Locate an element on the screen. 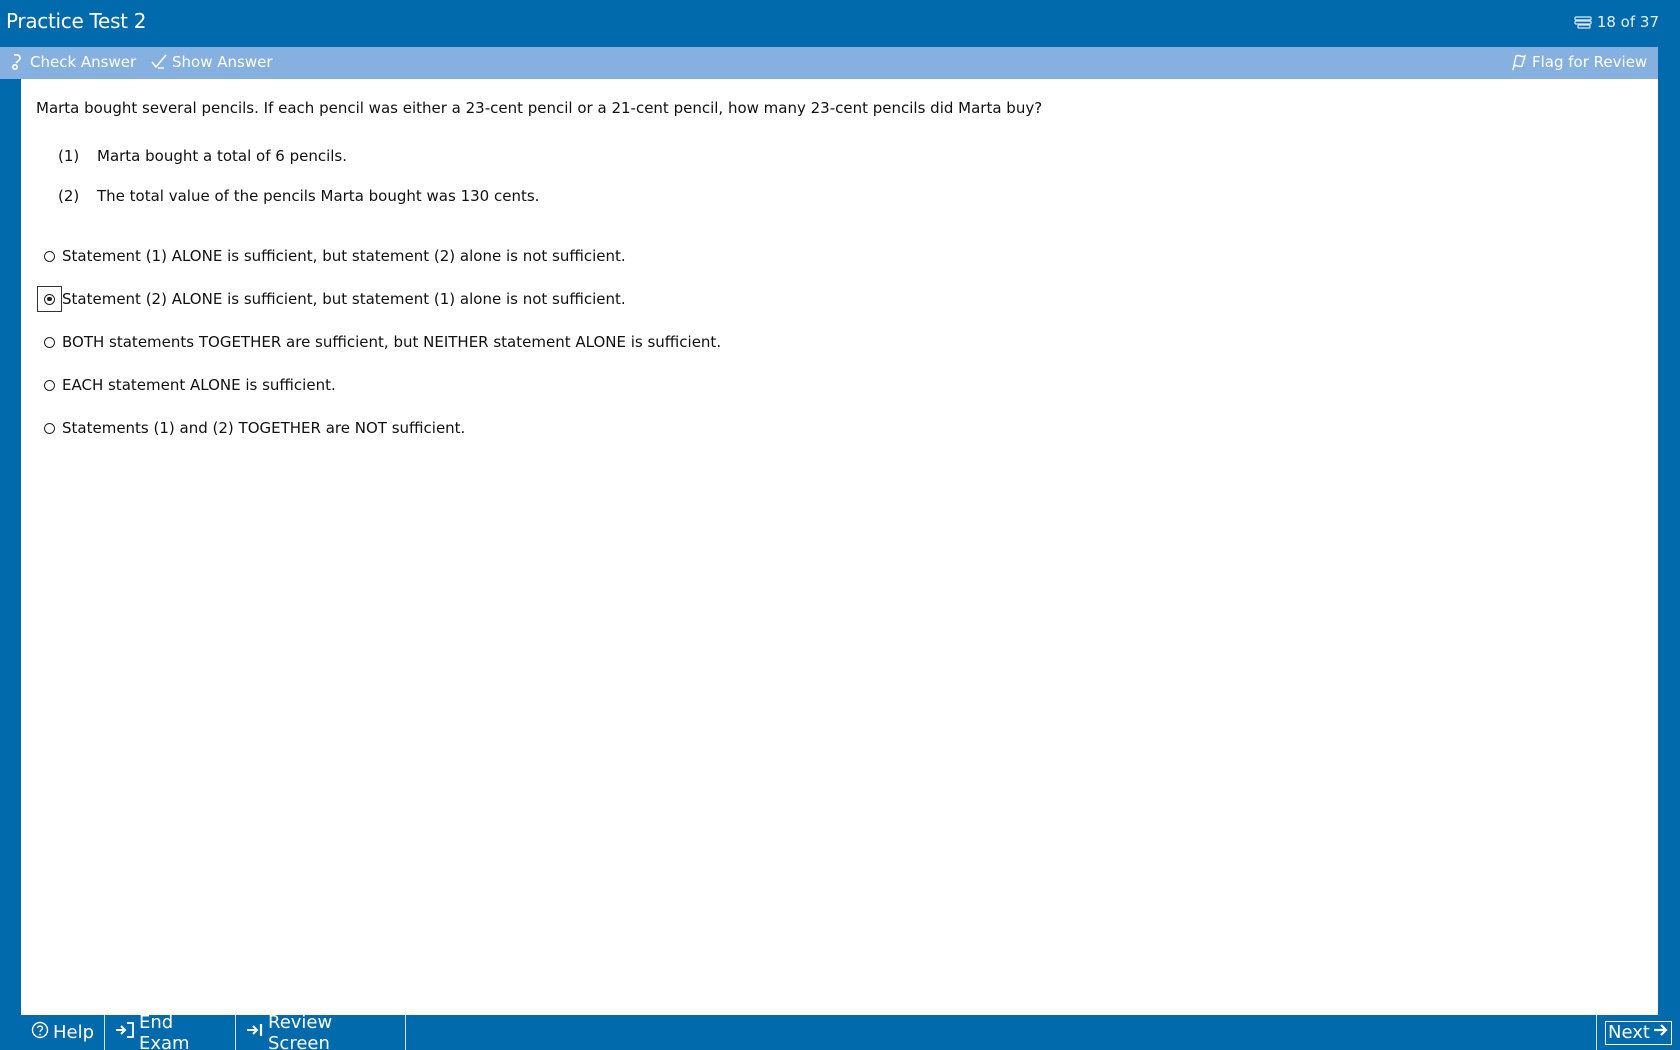  flag-for-review-button: Flag for Review is located at coordinates (1578, 62).